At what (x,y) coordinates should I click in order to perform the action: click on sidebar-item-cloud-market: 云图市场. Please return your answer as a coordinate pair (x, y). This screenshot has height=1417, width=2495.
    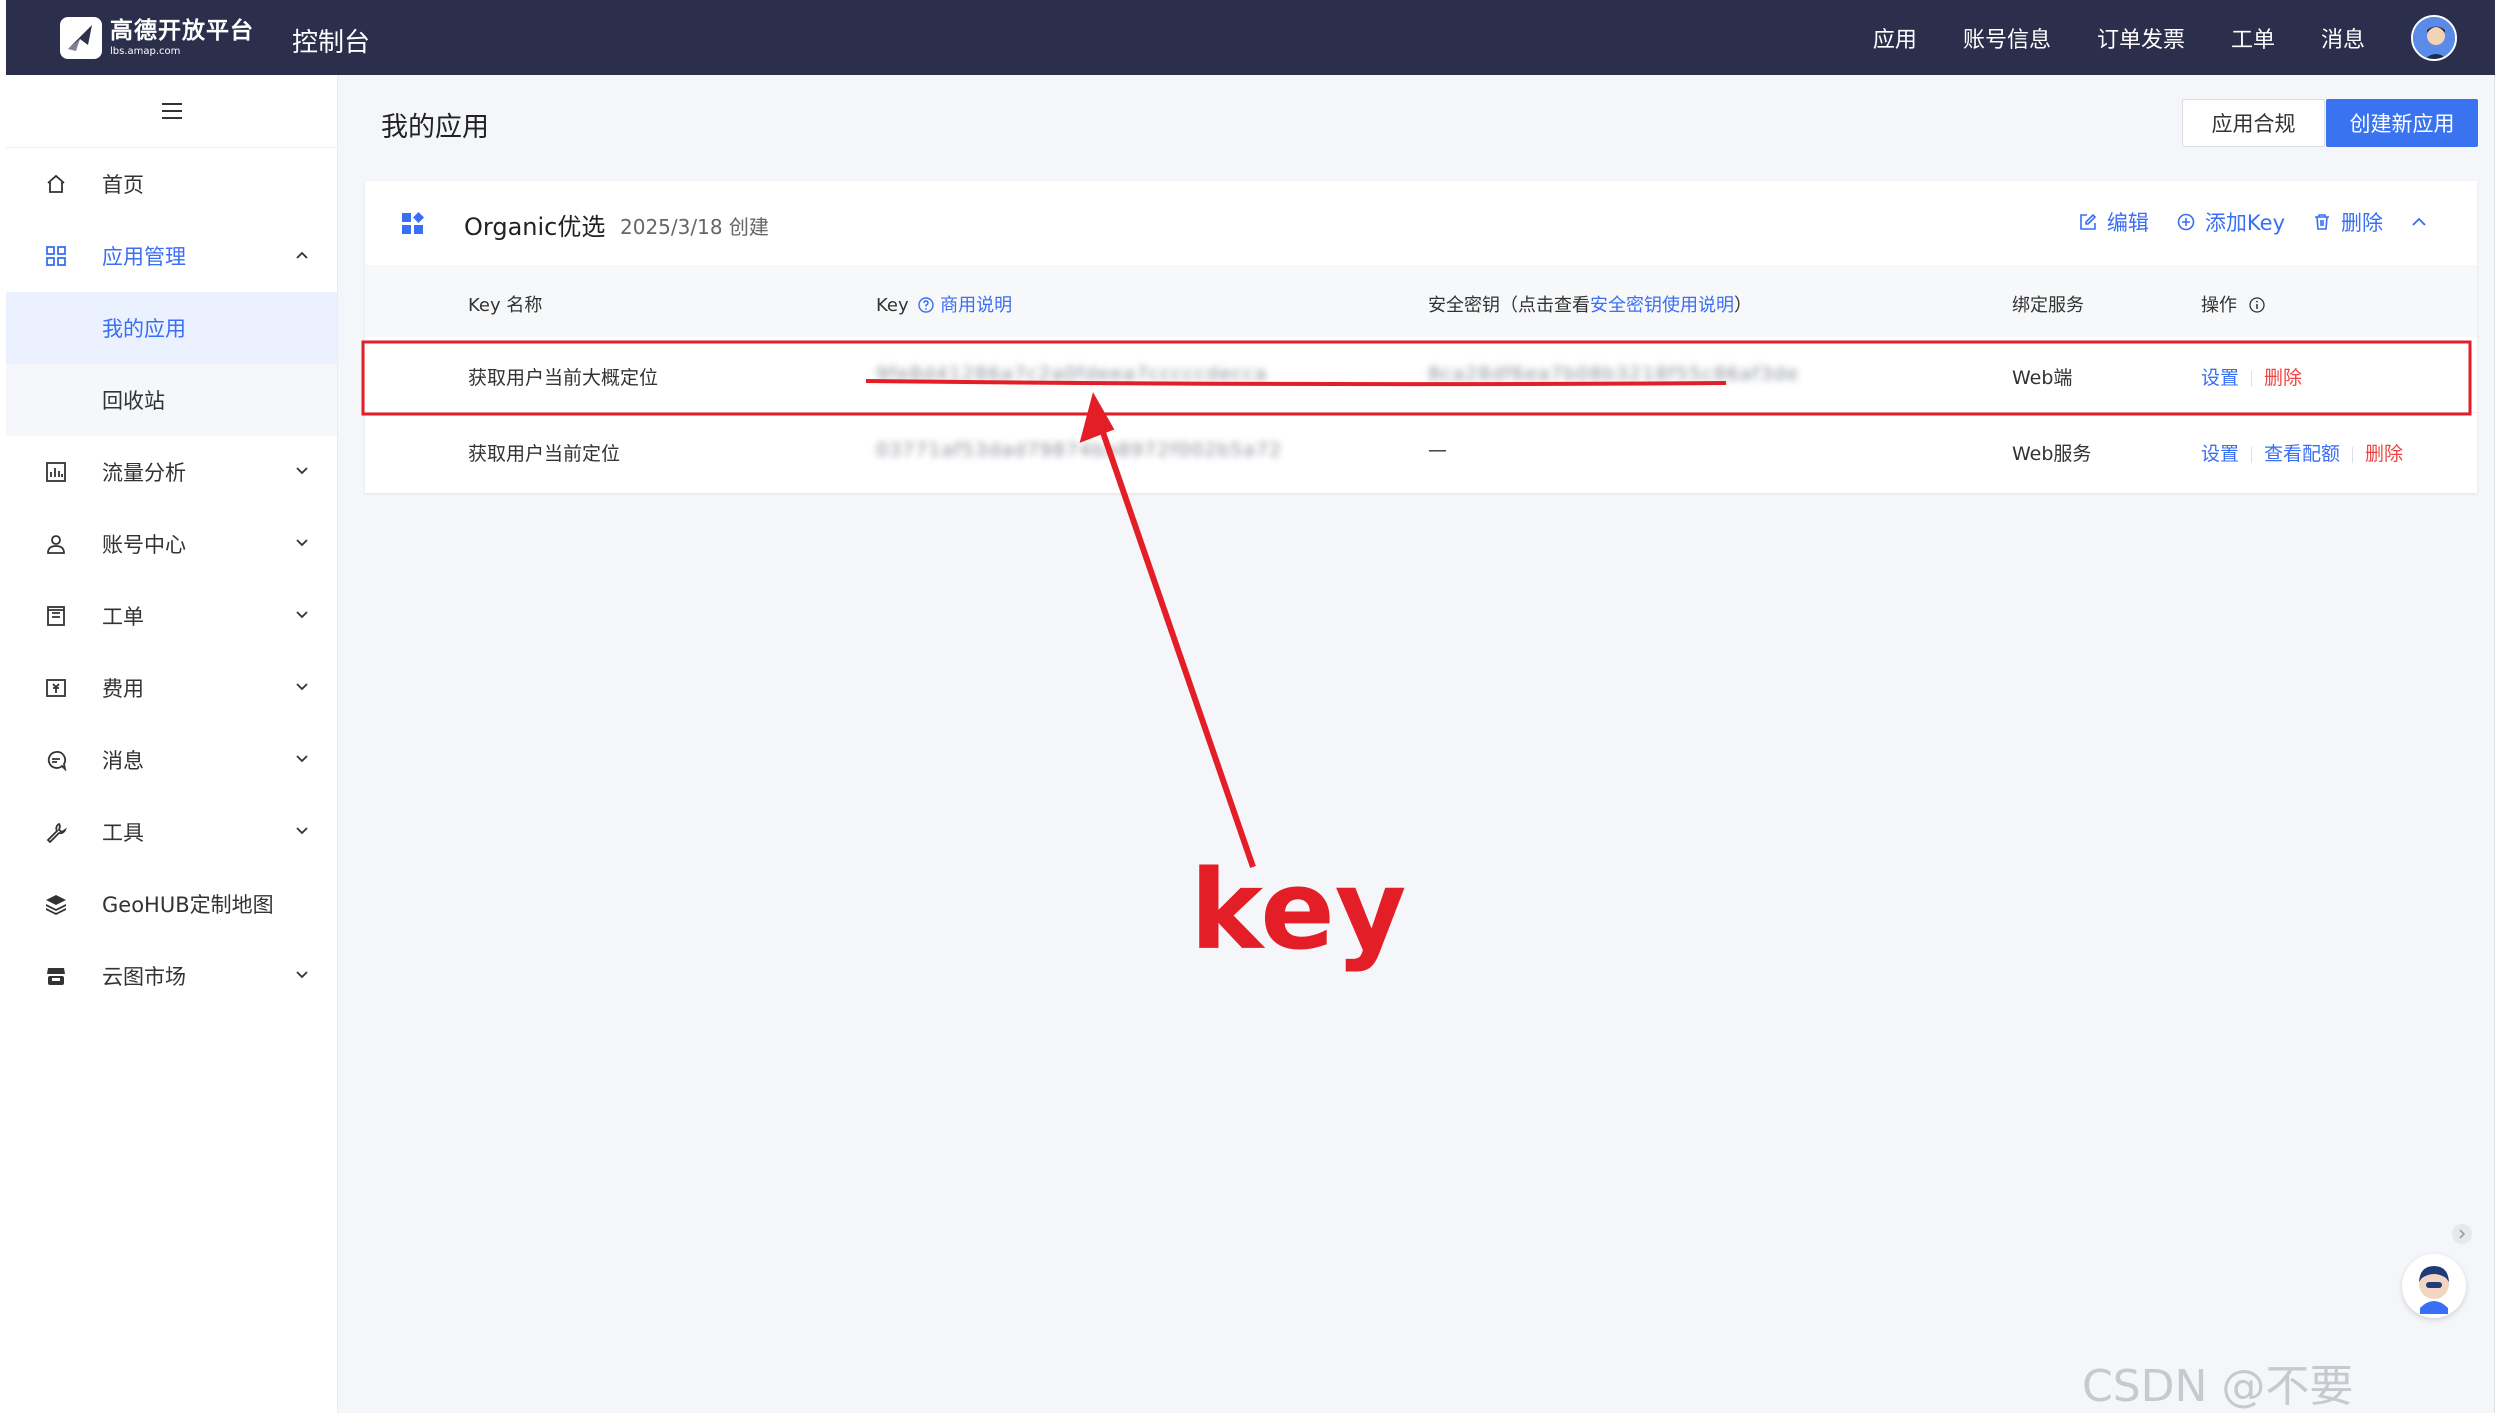
    Looking at the image, I should click on (171, 976).